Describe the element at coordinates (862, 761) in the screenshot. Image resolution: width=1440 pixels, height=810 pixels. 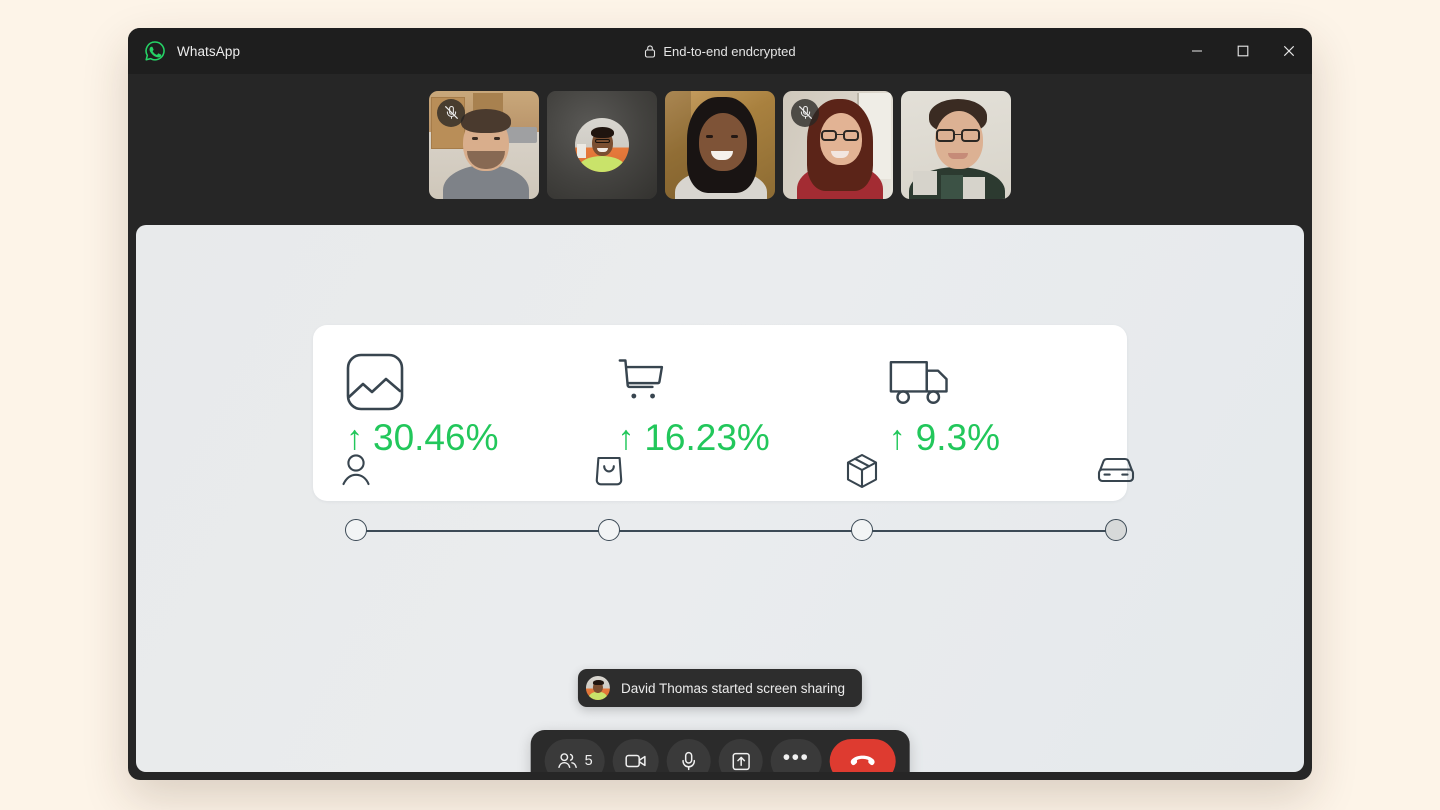
I see `end-call-icon` at that location.